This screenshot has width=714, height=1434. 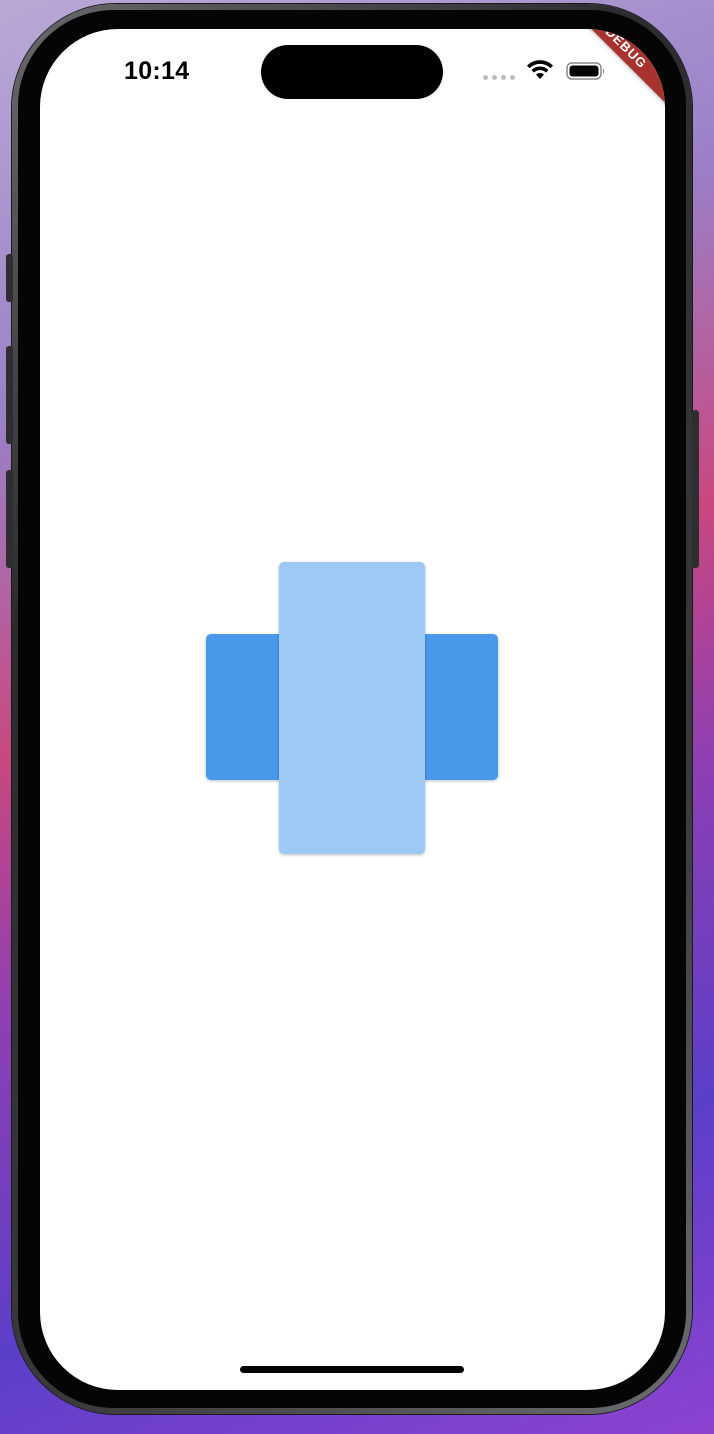 I want to click on dynamic-island, so click(x=352, y=72).